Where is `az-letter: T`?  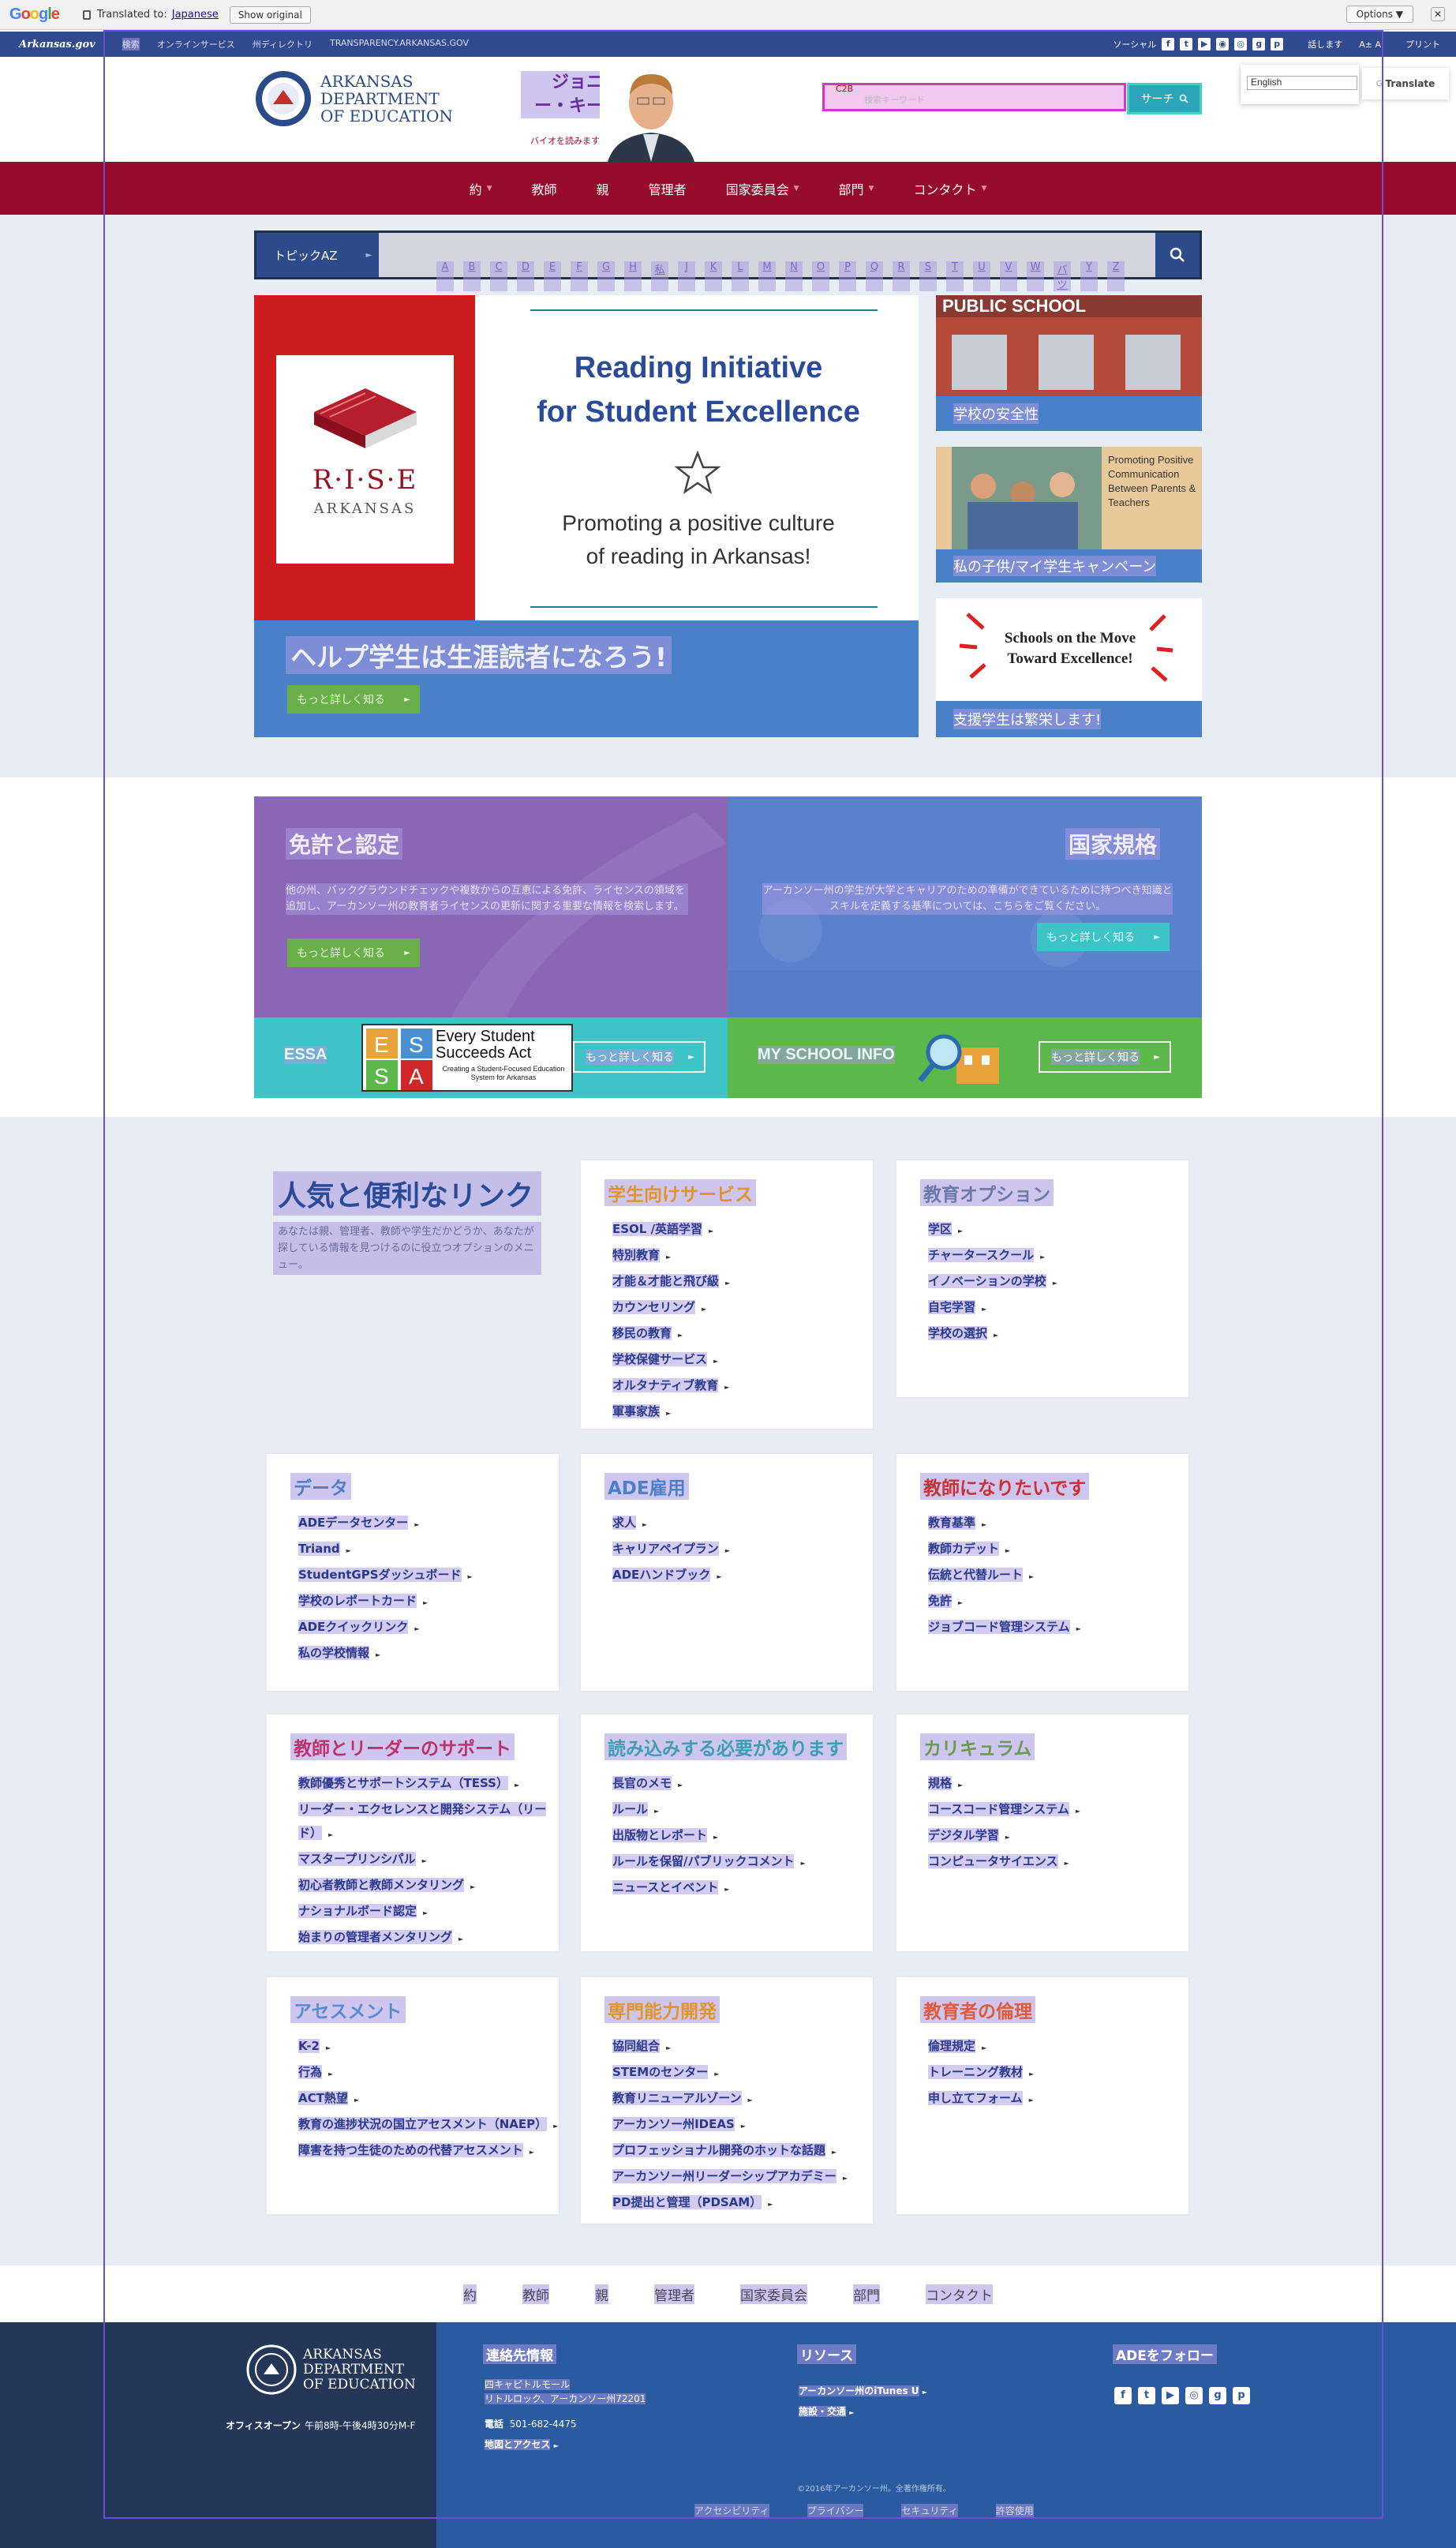
az-letter: T is located at coordinates (955, 276).